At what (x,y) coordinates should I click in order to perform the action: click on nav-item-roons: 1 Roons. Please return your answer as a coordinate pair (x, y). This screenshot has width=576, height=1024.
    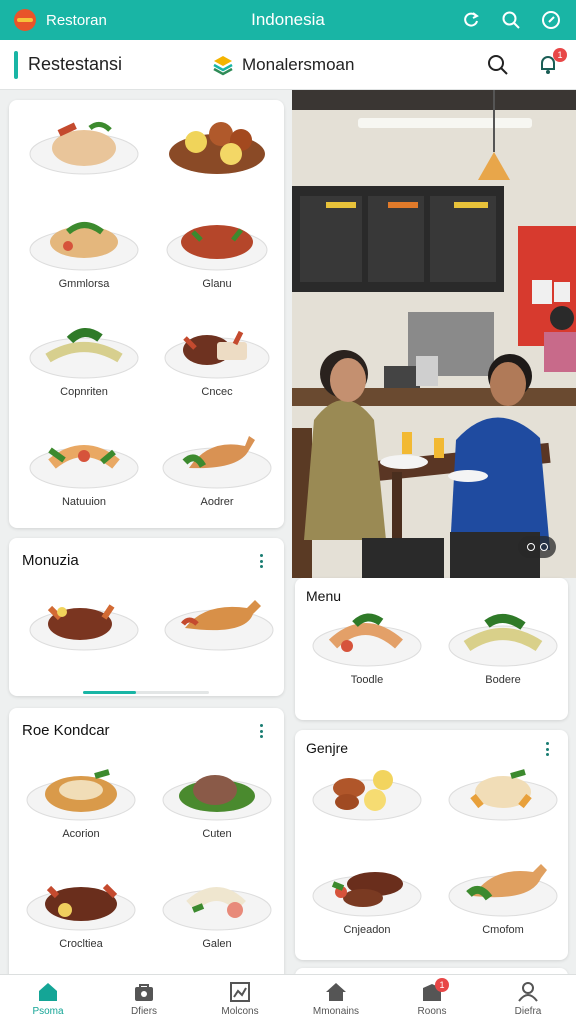
    Looking at the image, I should click on (432, 999).